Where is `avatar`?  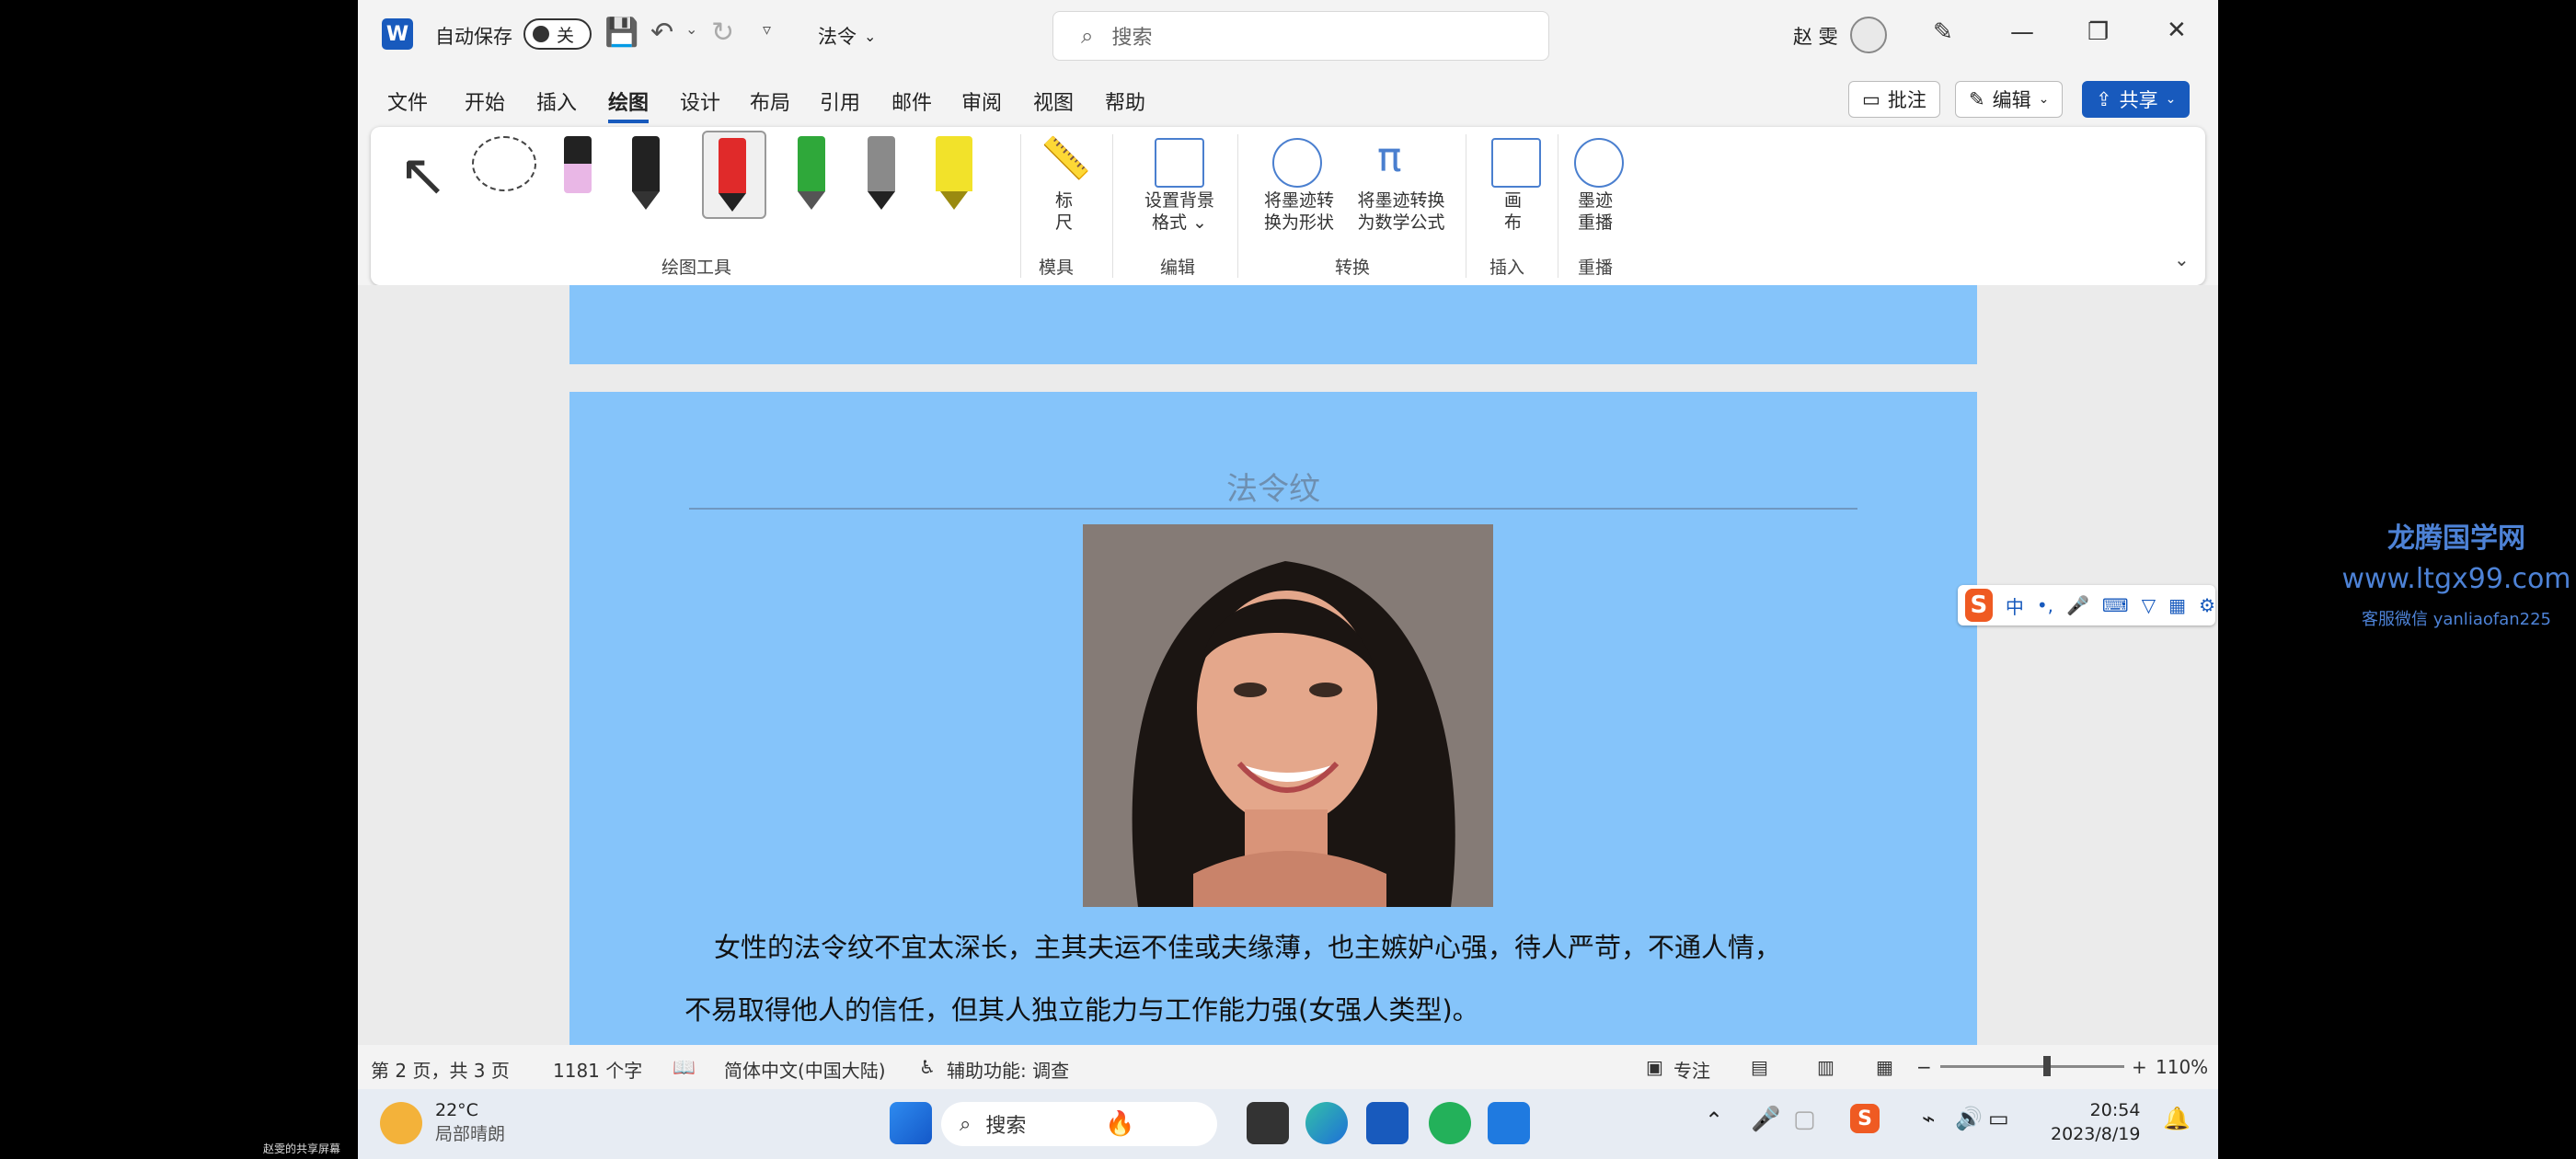
avatar is located at coordinates (1868, 35).